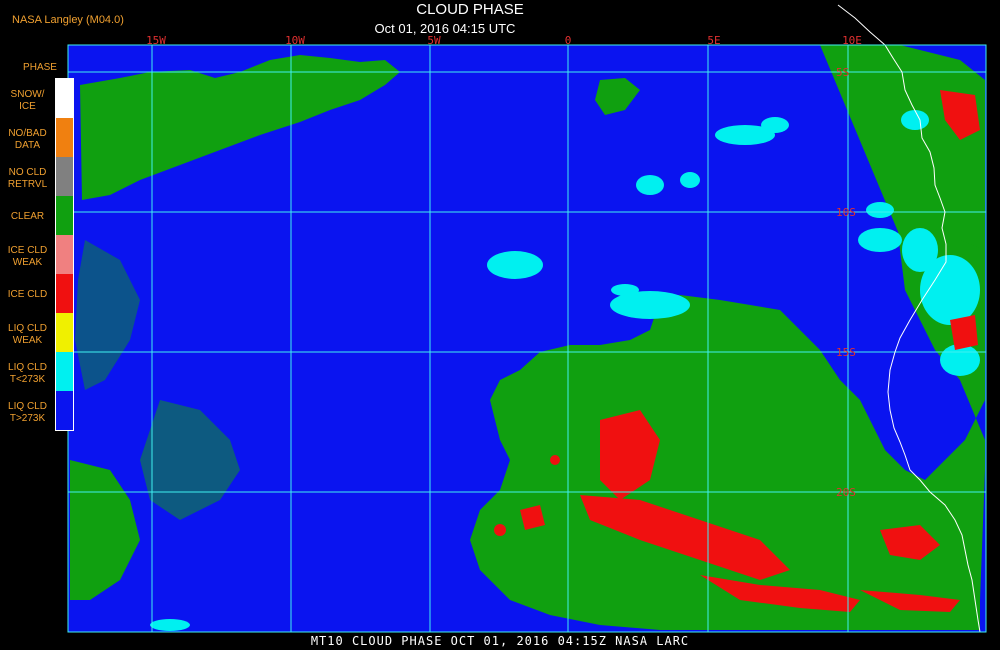 Image resolution: width=1000 pixels, height=650 pixels. I want to click on latitude-label: 20S, so click(846, 492).